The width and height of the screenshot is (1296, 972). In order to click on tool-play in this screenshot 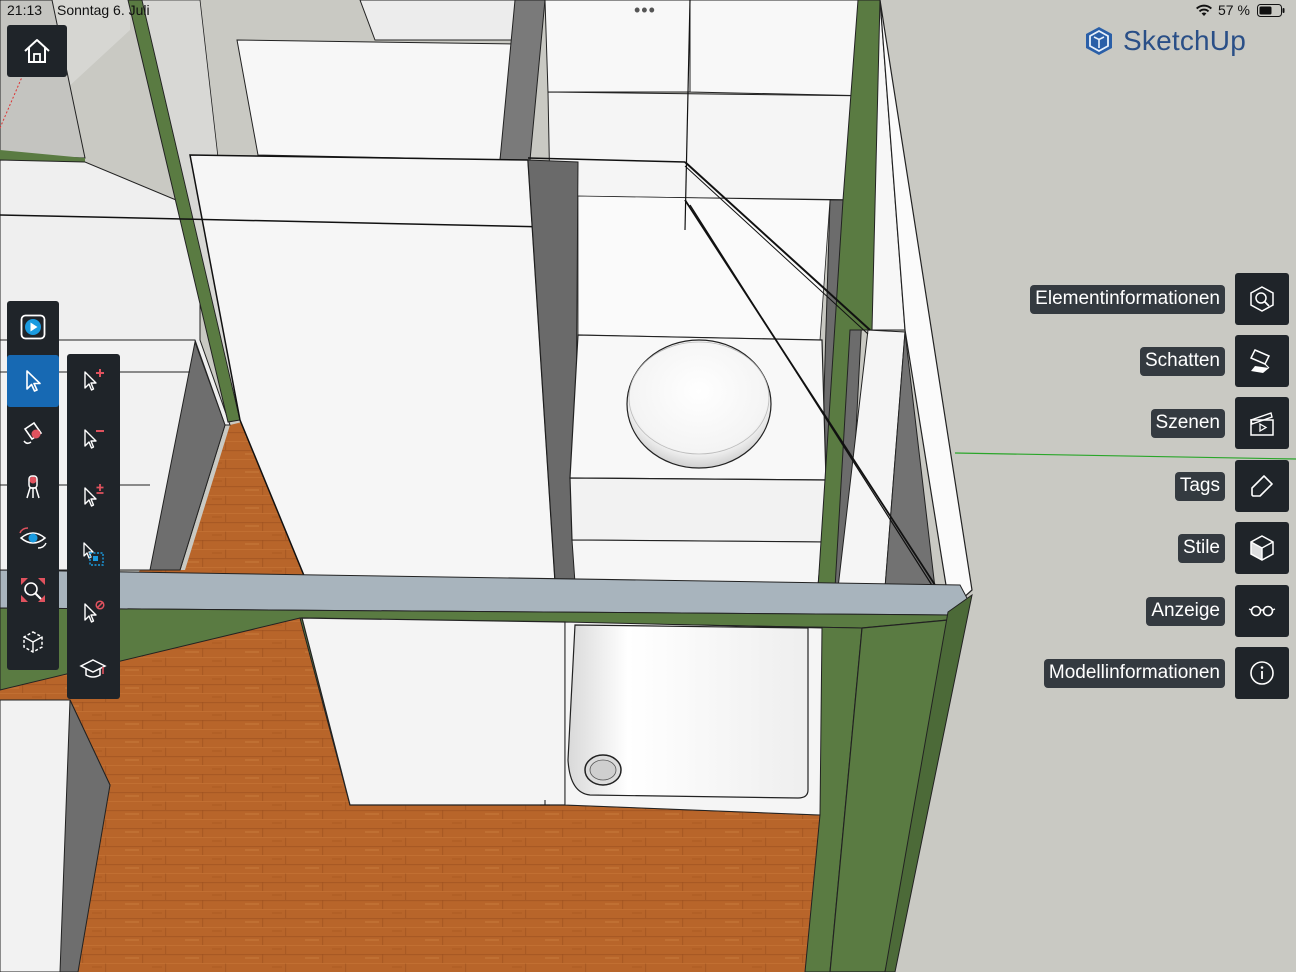, I will do `click(33, 327)`.